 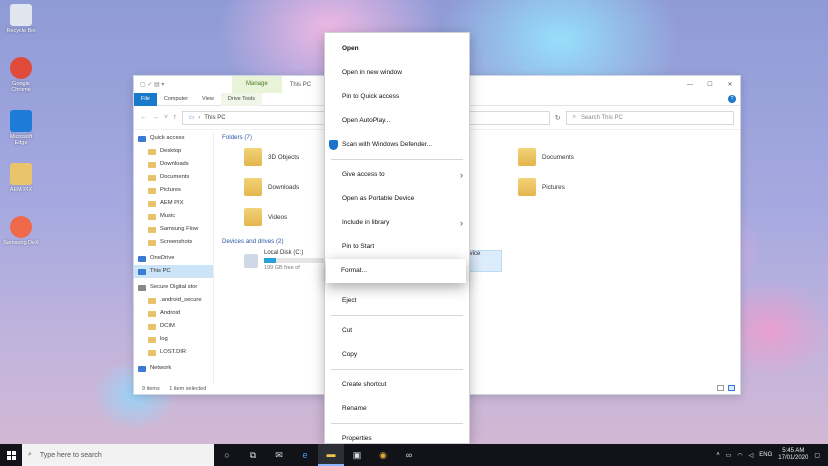 I want to click on local-disk-c: Local Disk (C:) 199 GB free of, so click(x=284, y=264).